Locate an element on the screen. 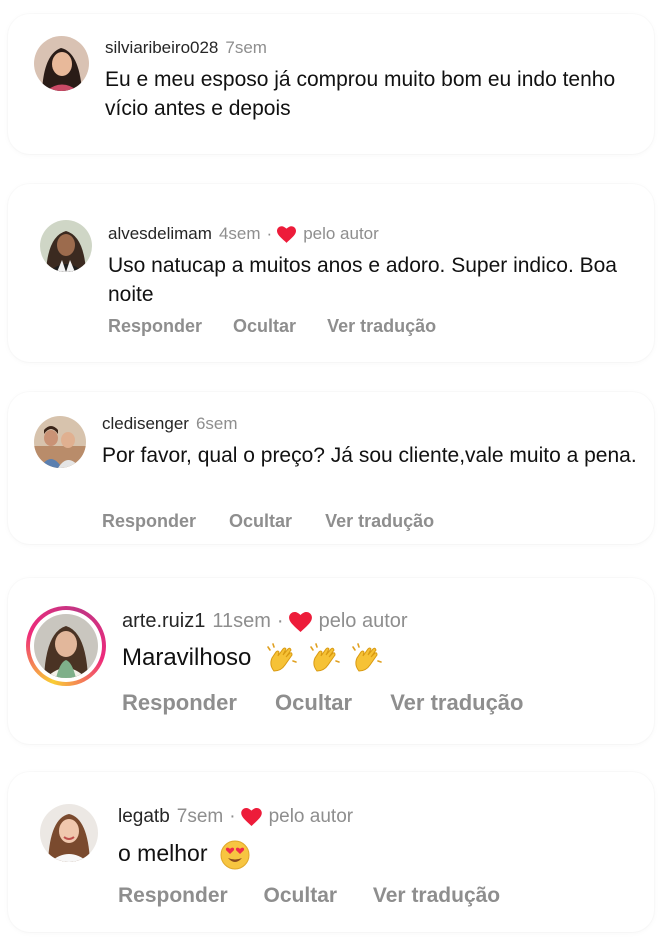 The width and height of the screenshot is (662, 940). comment-text: Maravilhoso is located at coordinates (382, 658).